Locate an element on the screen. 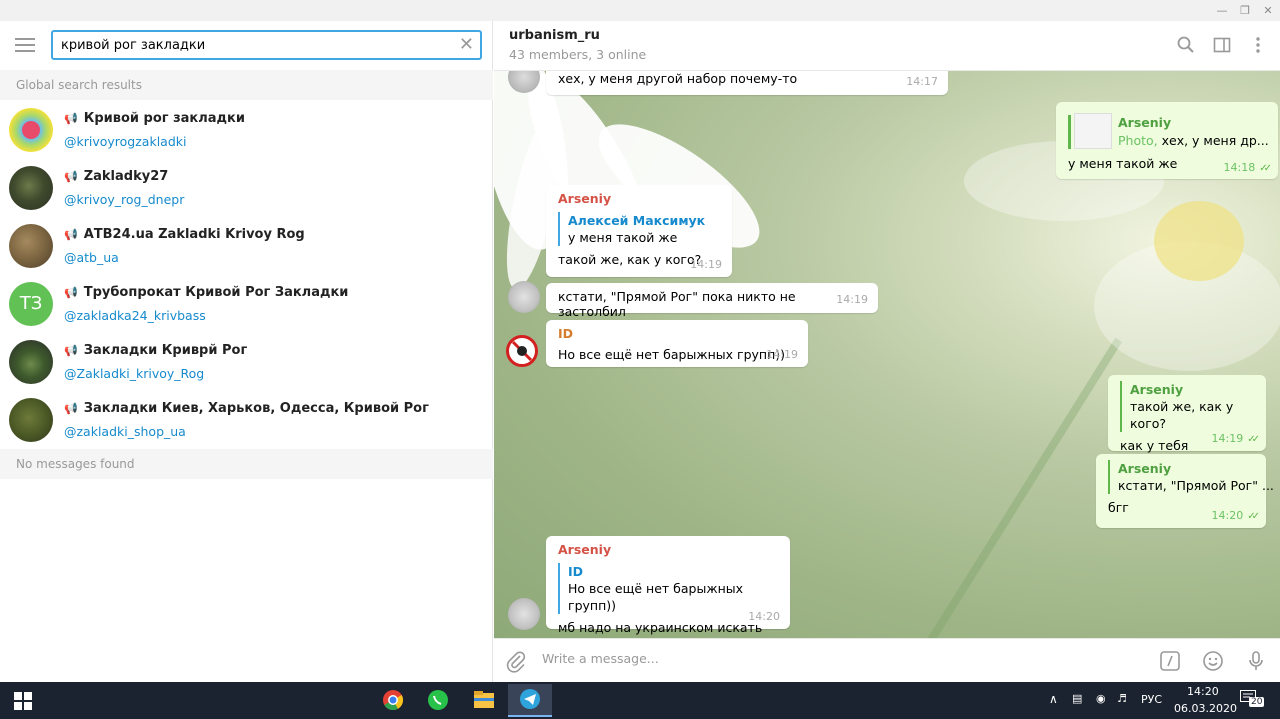 This screenshot has width=1280, height=719. minimize-button: — is located at coordinates (1222, 10).